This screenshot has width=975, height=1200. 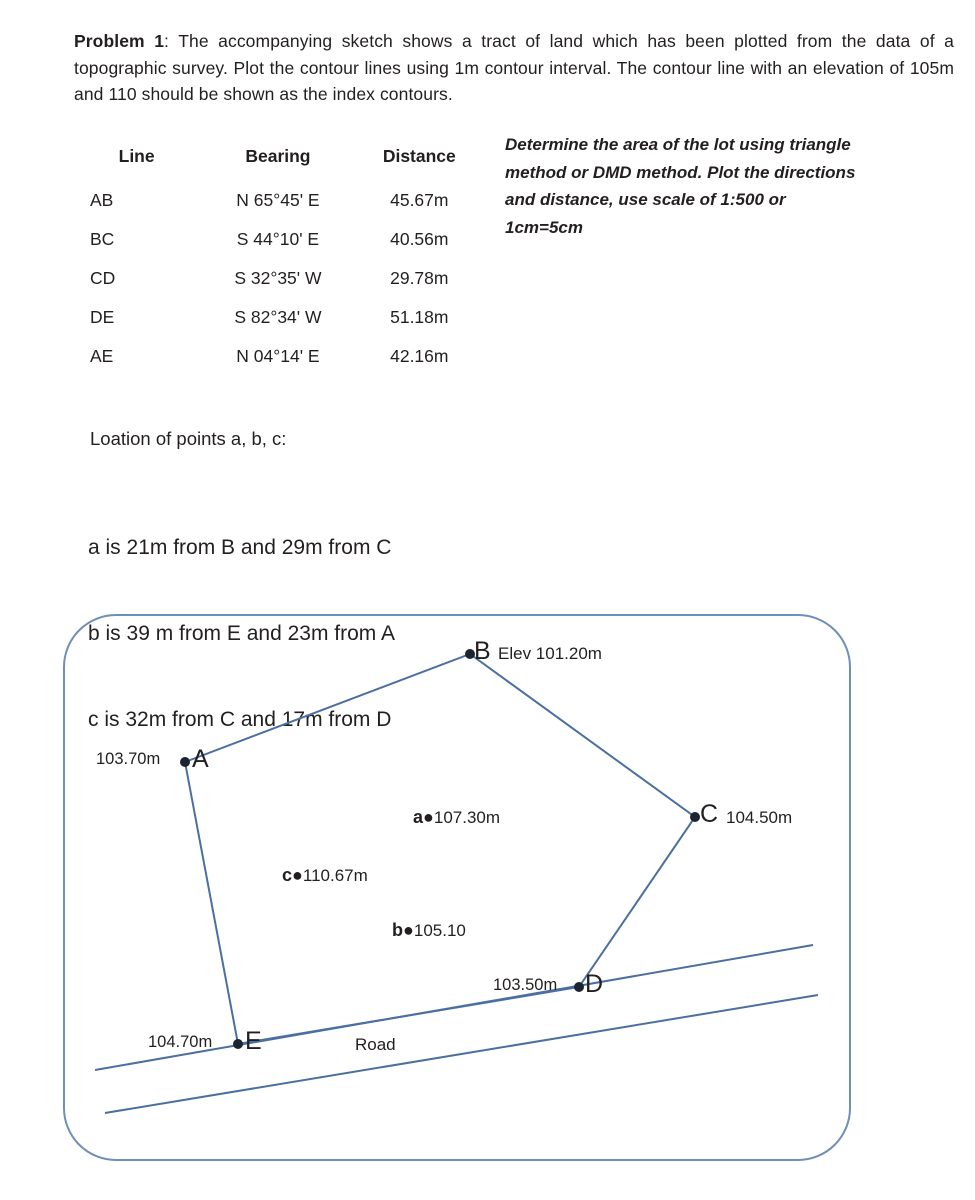 What do you see at coordinates (419, 317) in the screenshot?
I see `cell-distance: 51.18m` at bounding box center [419, 317].